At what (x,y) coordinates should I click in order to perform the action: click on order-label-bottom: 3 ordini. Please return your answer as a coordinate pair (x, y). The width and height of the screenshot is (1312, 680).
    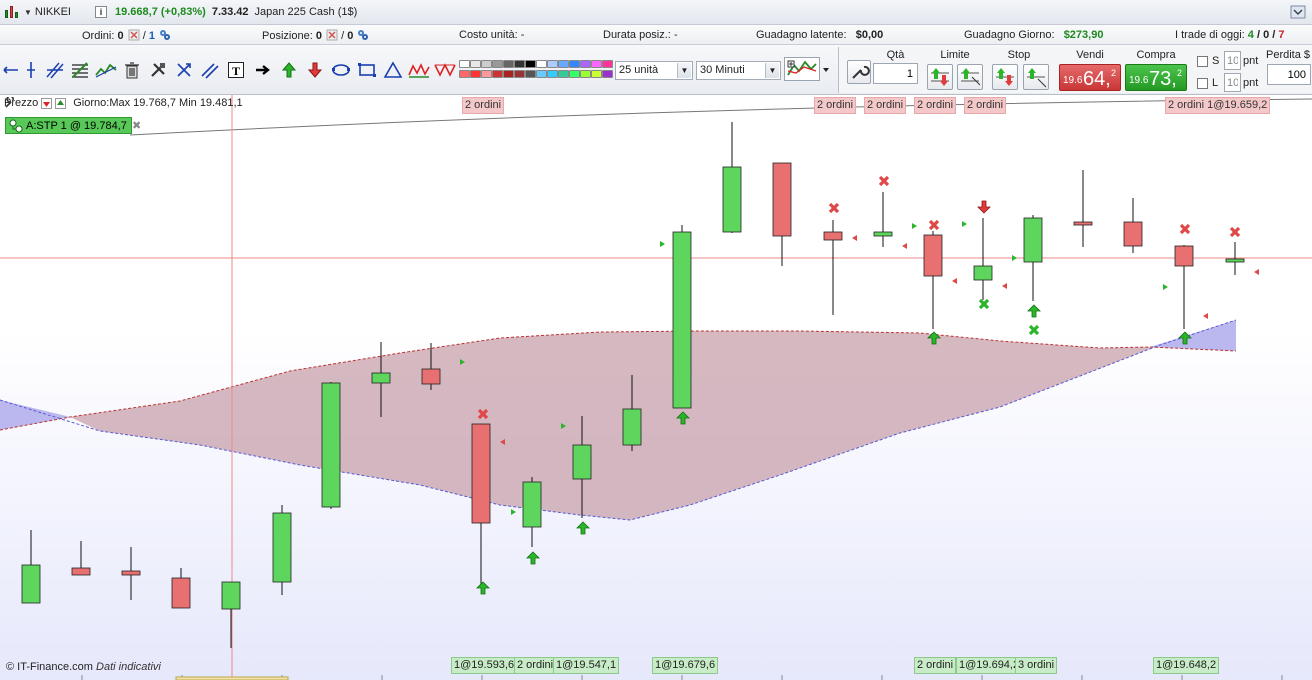
    Looking at the image, I should click on (1036, 665).